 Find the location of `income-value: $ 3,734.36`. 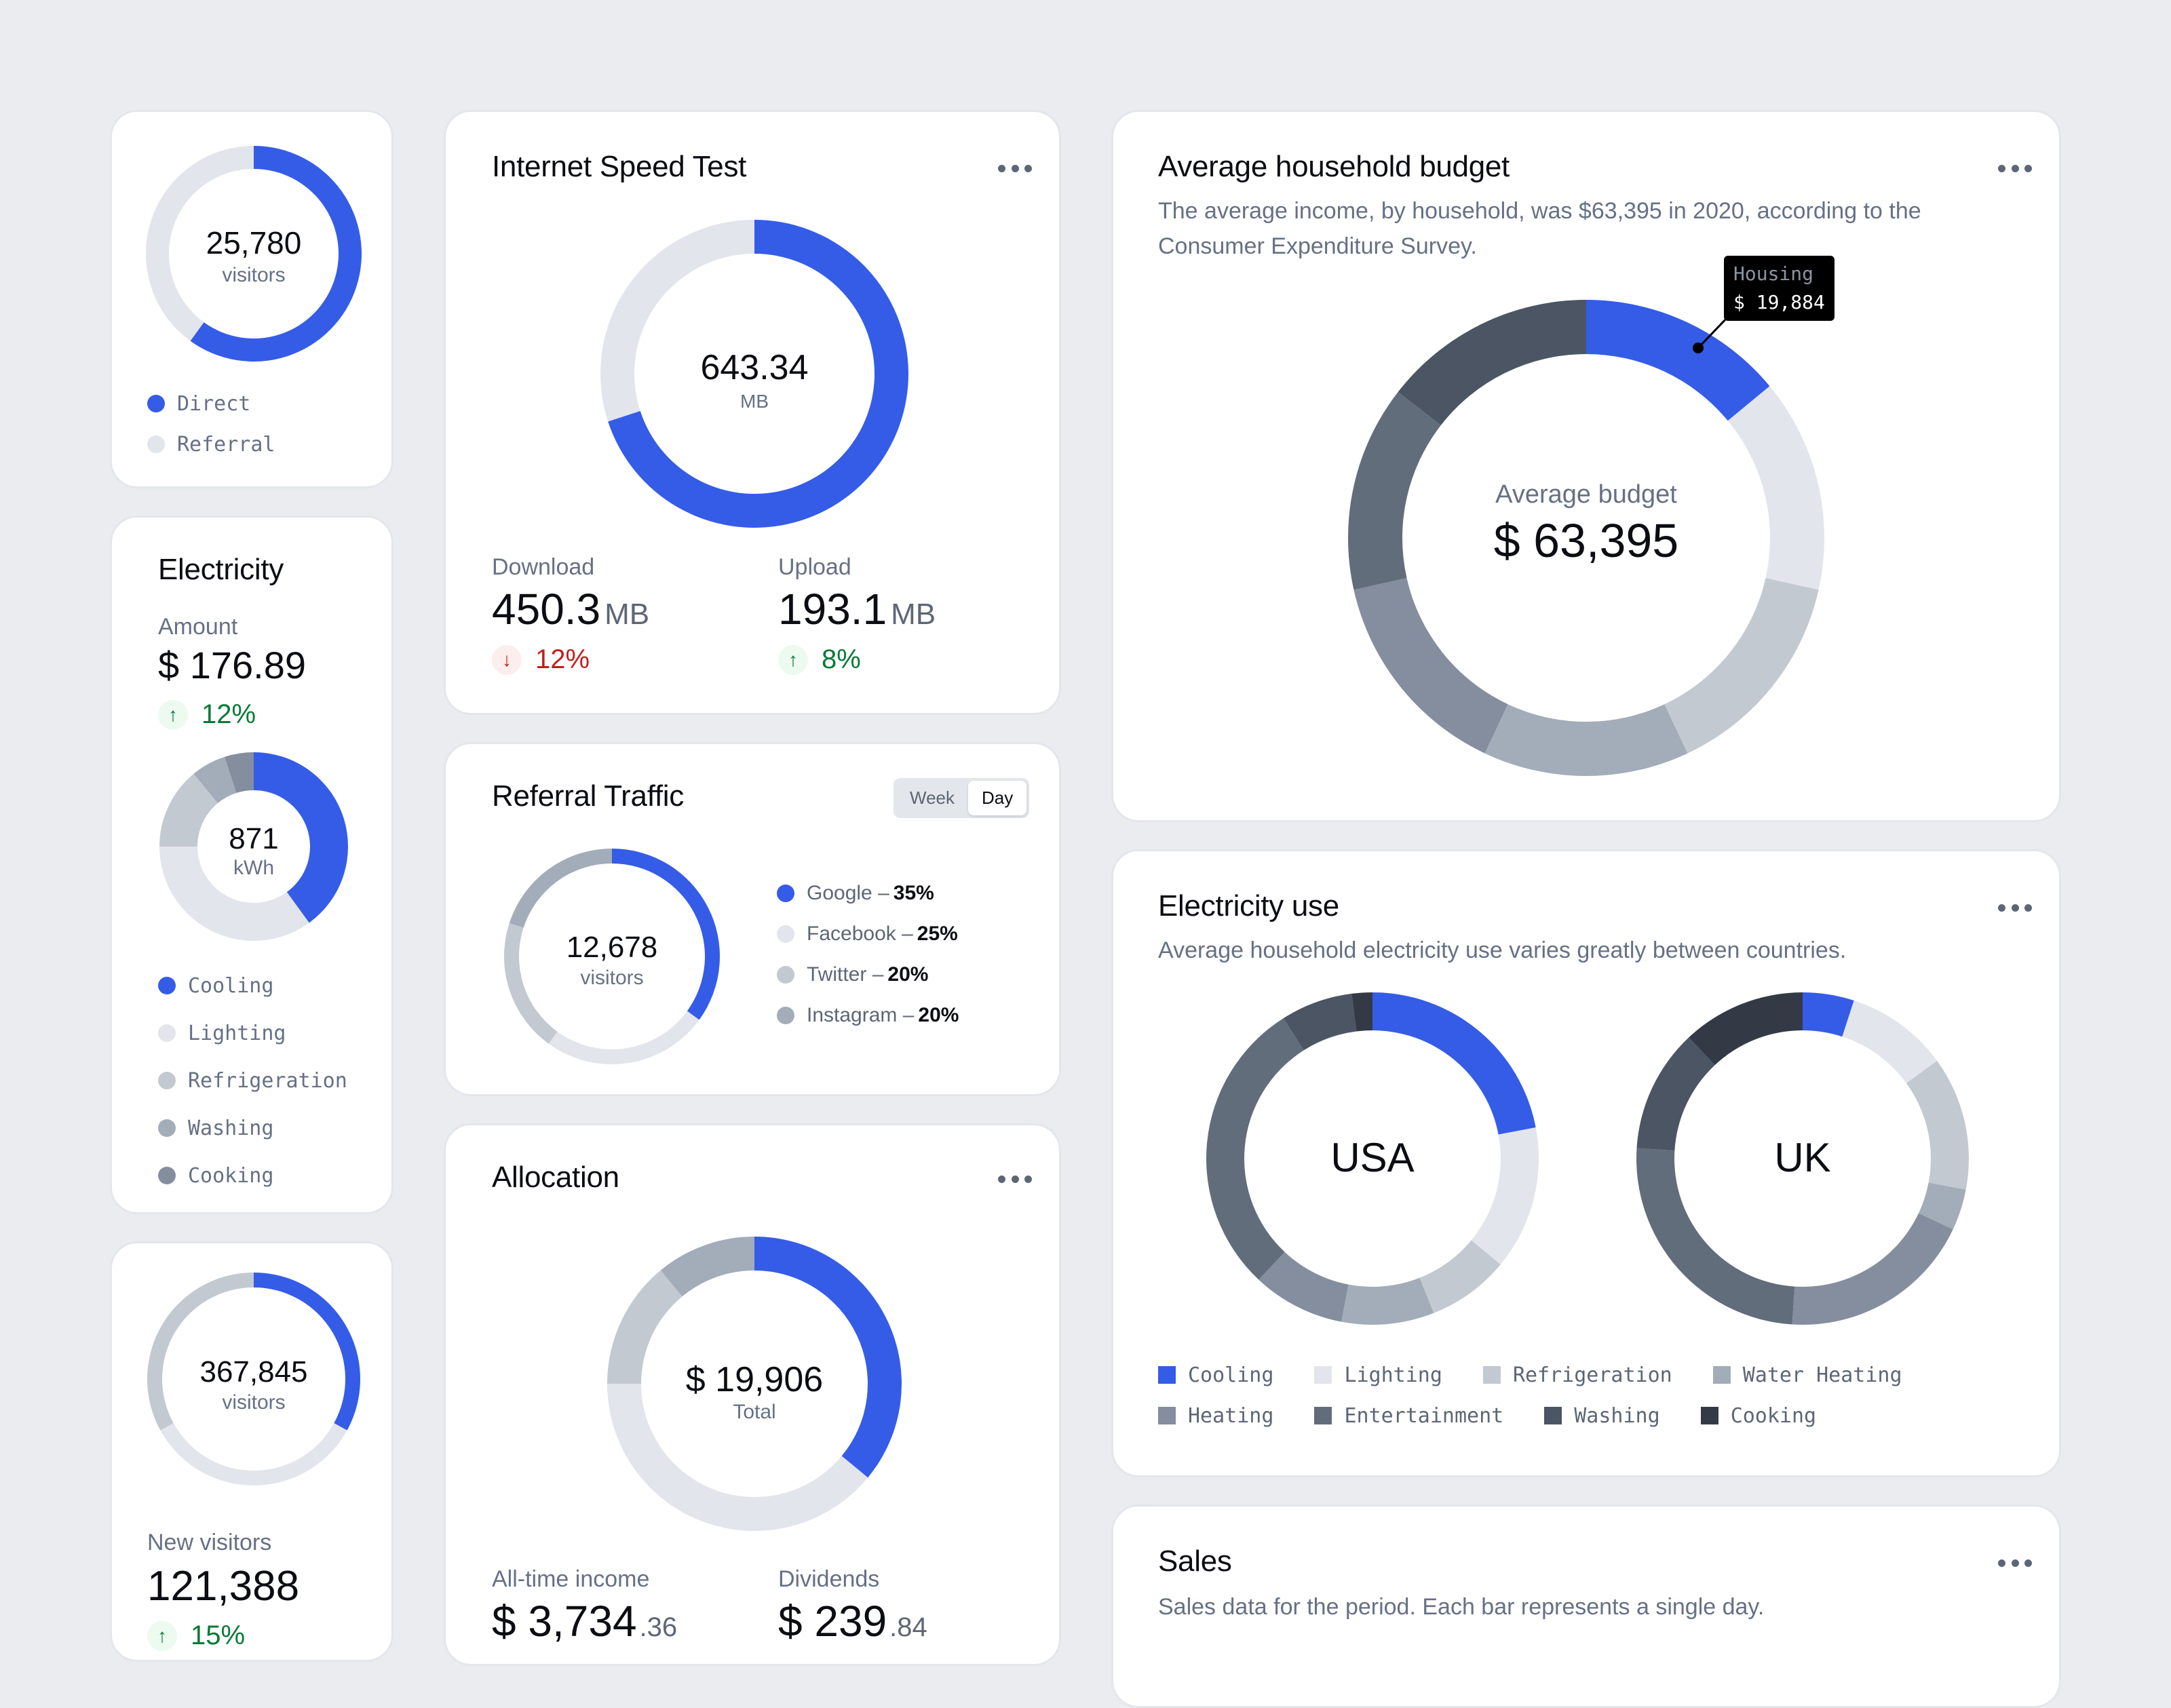

income-value: $ 3,734.36 is located at coordinates (584, 1621).